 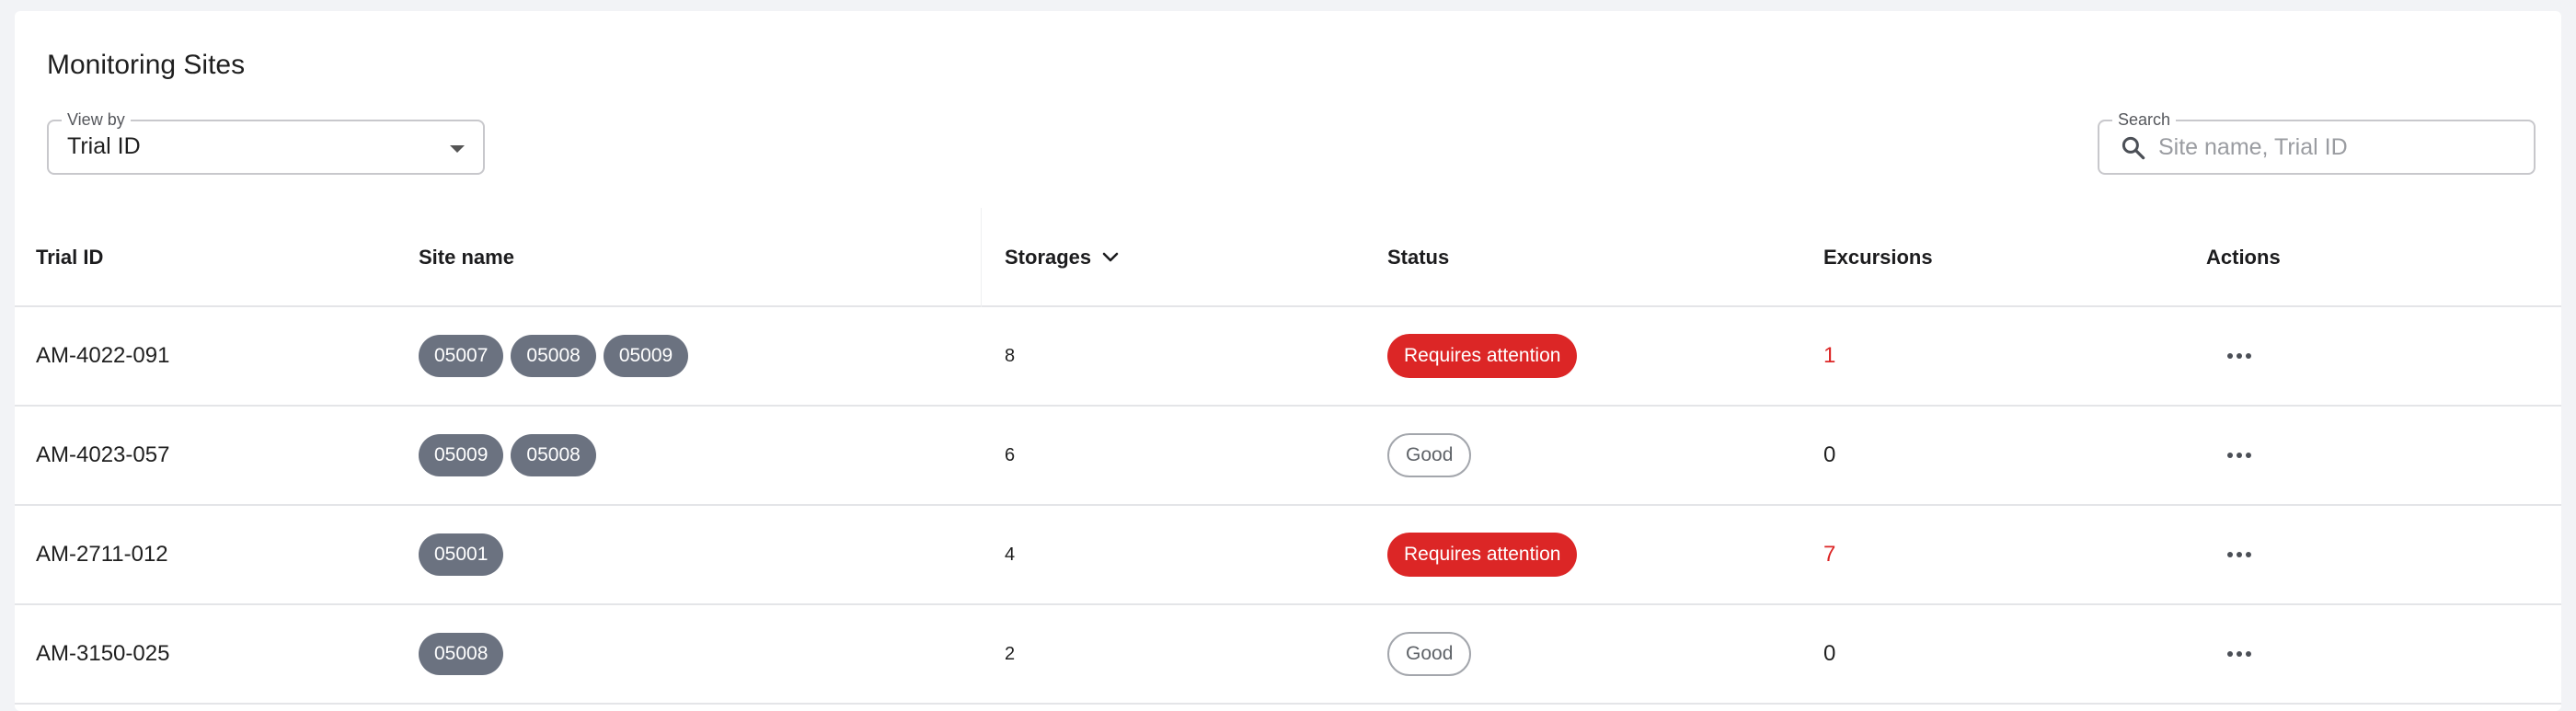 What do you see at coordinates (103, 653) in the screenshot?
I see `trial-id: AM-3150-025` at bounding box center [103, 653].